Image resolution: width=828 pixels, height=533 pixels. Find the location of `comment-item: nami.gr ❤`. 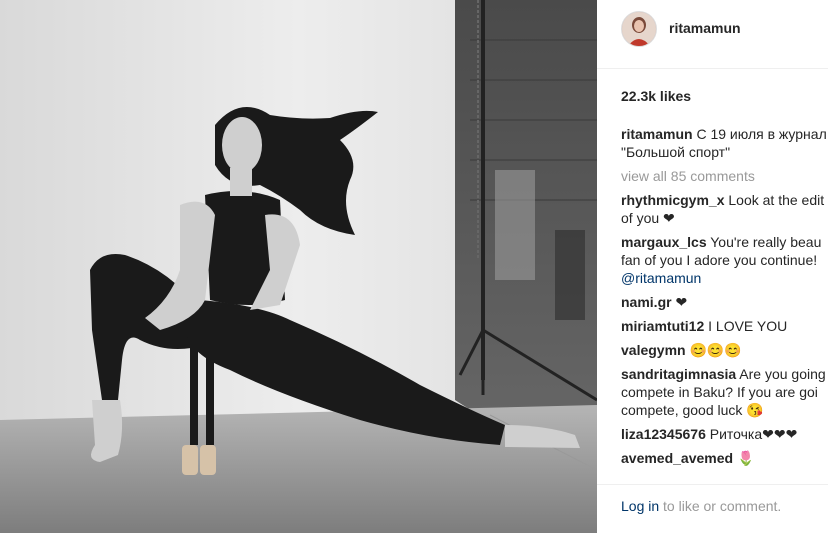

comment-item: nami.gr ❤ is located at coordinates (724, 302).